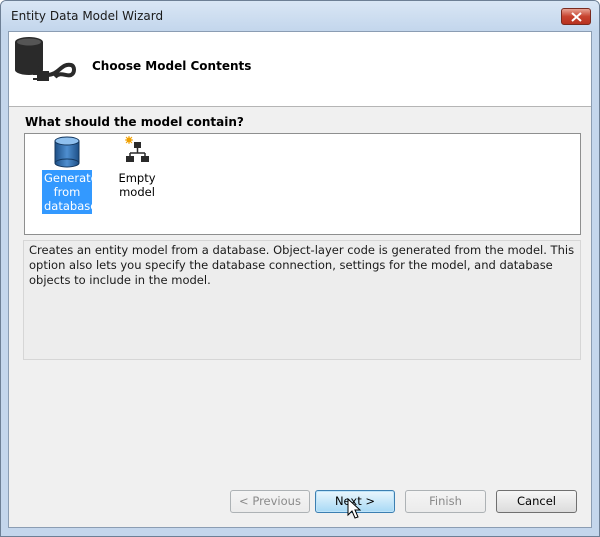 The height and width of the screenshot is (537, 600). Describe the element at coordinates (172, 66) in the screenshot. I see `page-title: Choose Model Contents` at that location.